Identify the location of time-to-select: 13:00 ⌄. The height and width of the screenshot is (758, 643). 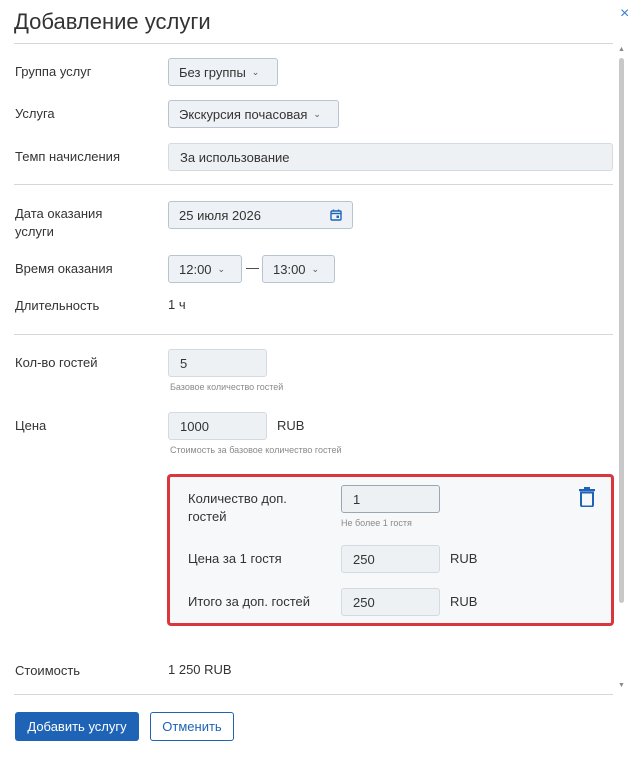
(298, 269).